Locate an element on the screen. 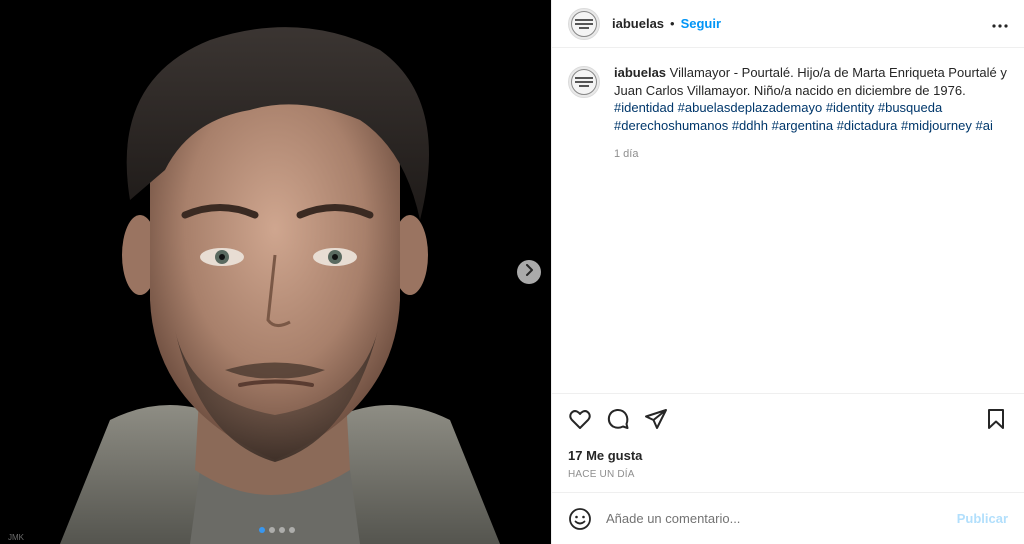 This screenshot has height=544, width=1024. more-horizontal-icon is located at coordinates (1000, 24).